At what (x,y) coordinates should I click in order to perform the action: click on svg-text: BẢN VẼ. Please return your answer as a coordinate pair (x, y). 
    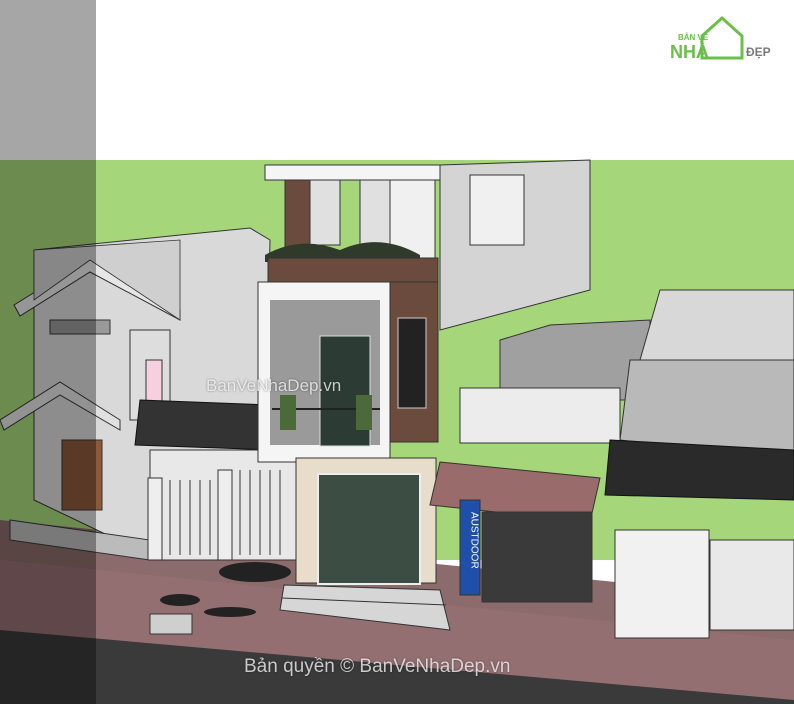
    Looking at the image, I should click on (693, 37).